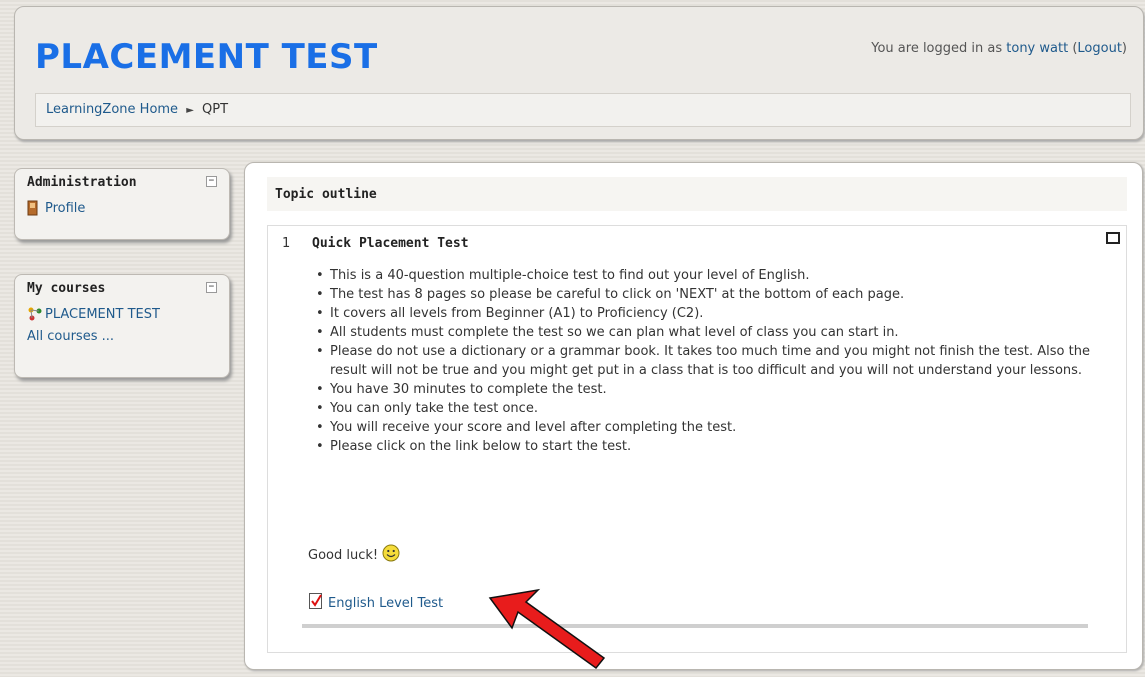 The width and height of the screenshot is (1145, 677). I want to click on sidebar-item-profile: Profile, so click(122, 208).